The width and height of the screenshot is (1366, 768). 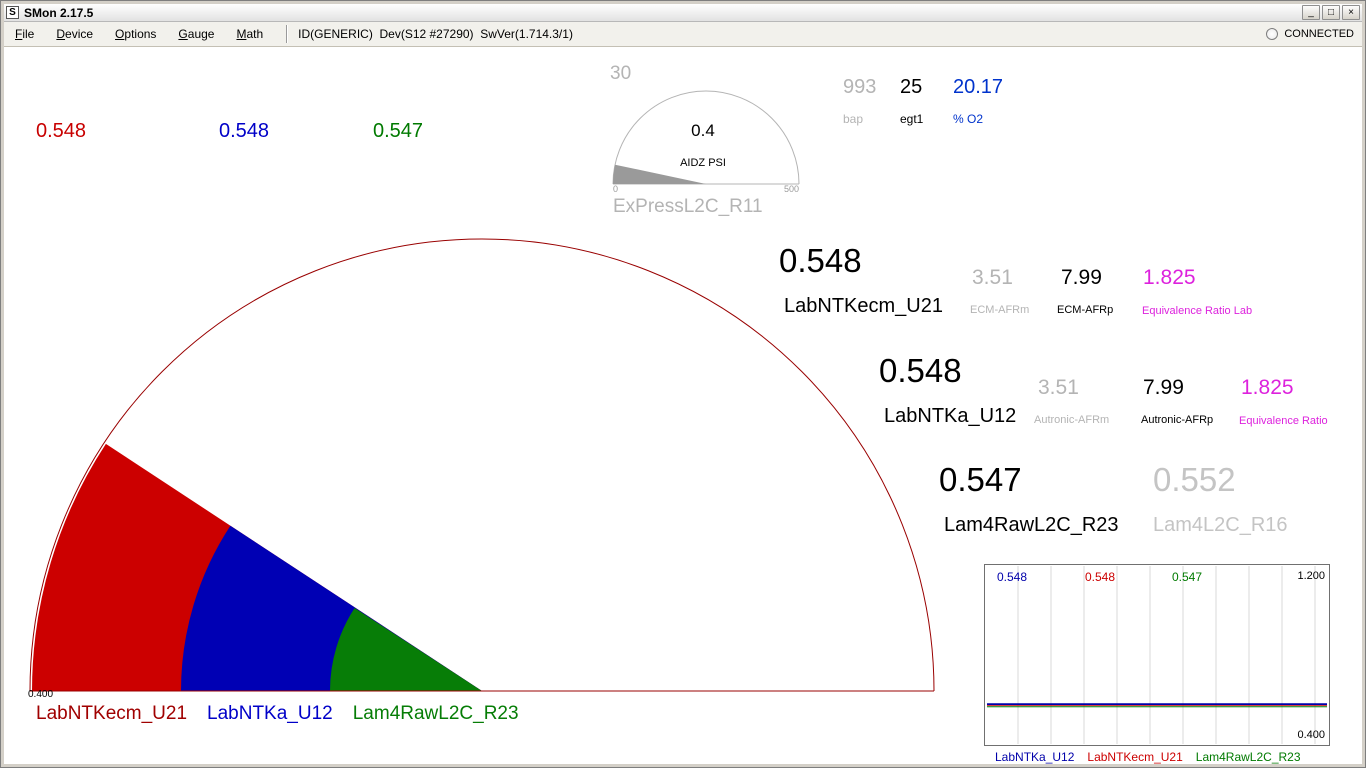 I want to click on chart-value-red: 0.548, so click(x=1100, y=577).